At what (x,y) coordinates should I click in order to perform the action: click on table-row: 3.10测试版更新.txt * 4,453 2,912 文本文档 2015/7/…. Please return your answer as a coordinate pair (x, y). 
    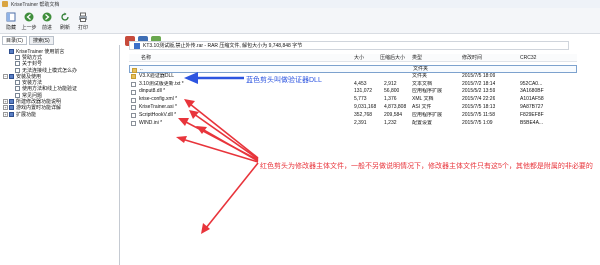
    Looking at the image, I should click on (353, 85).